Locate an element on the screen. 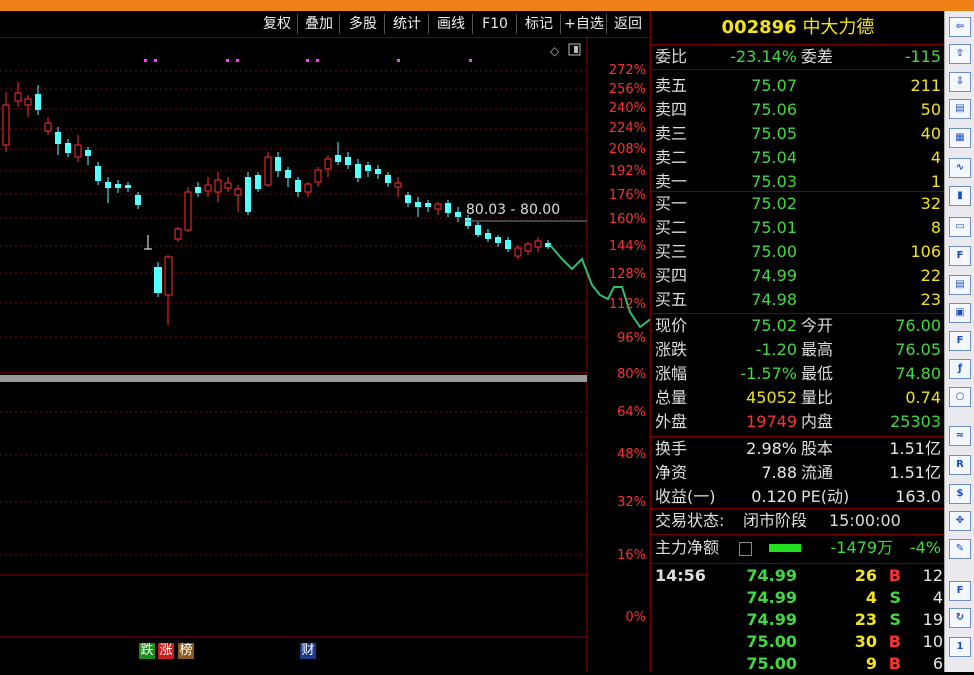 Image resolution: width=974 pixels, height=675 pixels. diamond-icon: ◇ is located at coordinates (555, 51).